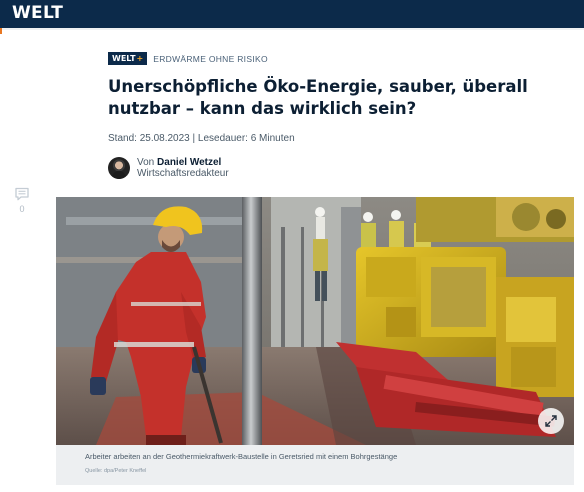 Image resolution: width=584 pixels, height=492 pixels. I want to click on article-kicker: ERDWÄRME OHNE RISIKO, so click(210, 58).